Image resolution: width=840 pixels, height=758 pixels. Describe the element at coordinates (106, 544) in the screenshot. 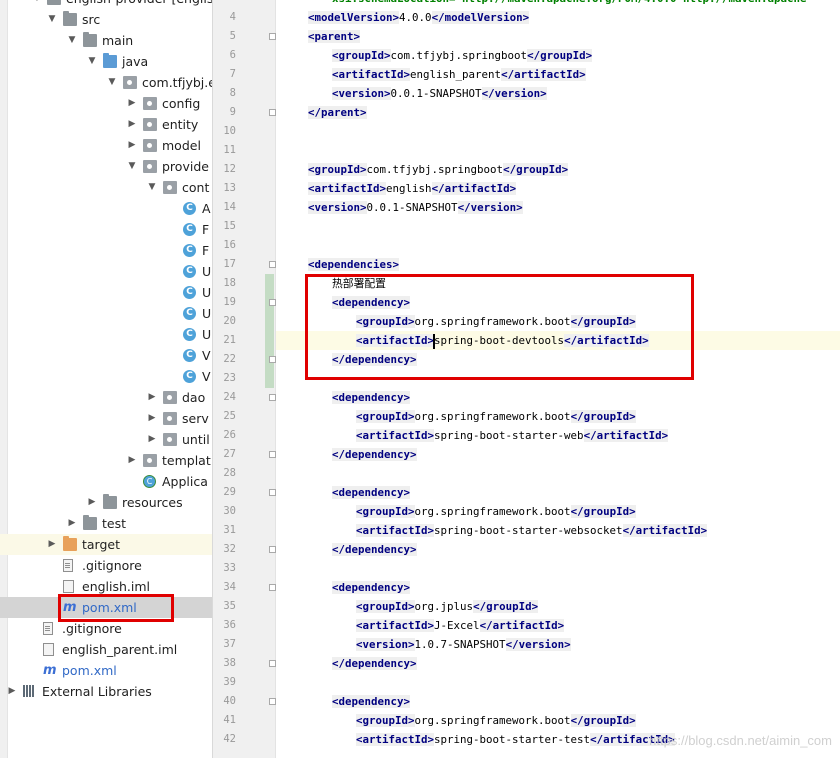

I see `tree-row: ▶ target` at that location.